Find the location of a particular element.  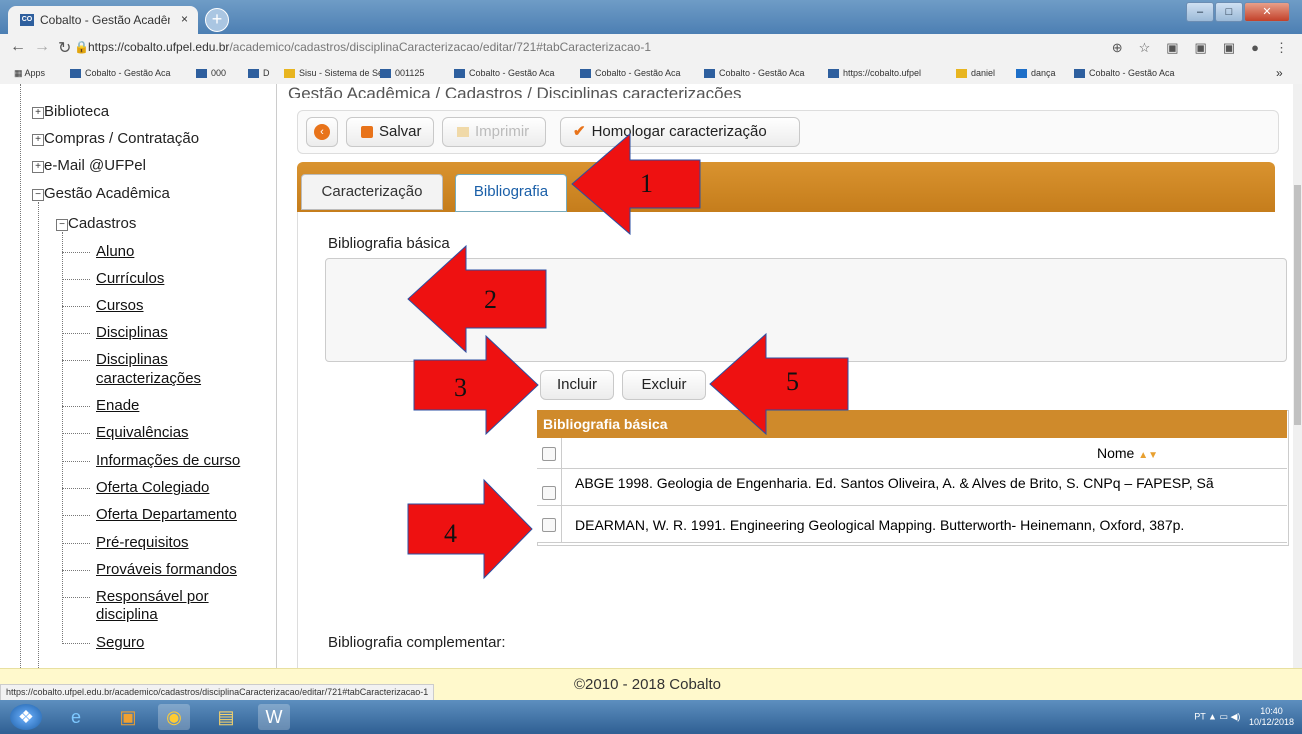

annotation-arrow-1: 1 is located at coordinates (636, 184).